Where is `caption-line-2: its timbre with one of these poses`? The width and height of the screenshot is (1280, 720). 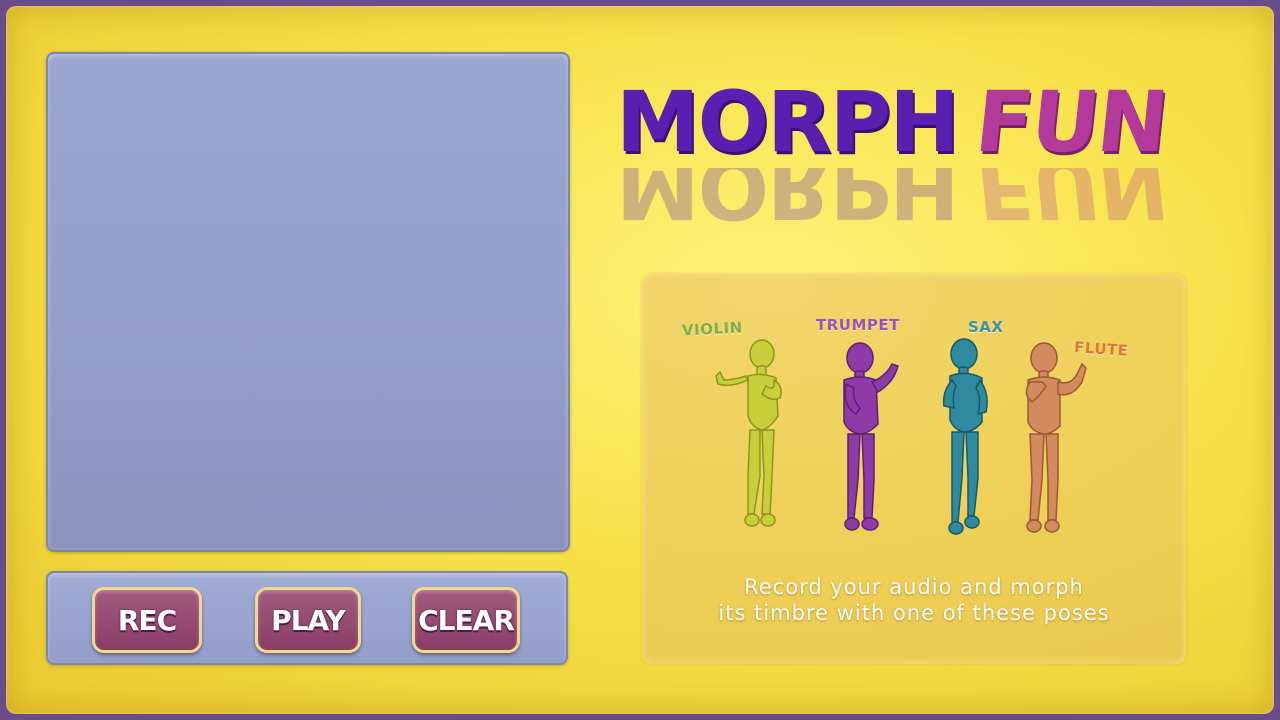 caption-line-2: its timbre with one of these poses is located at coordinates (914, 613).